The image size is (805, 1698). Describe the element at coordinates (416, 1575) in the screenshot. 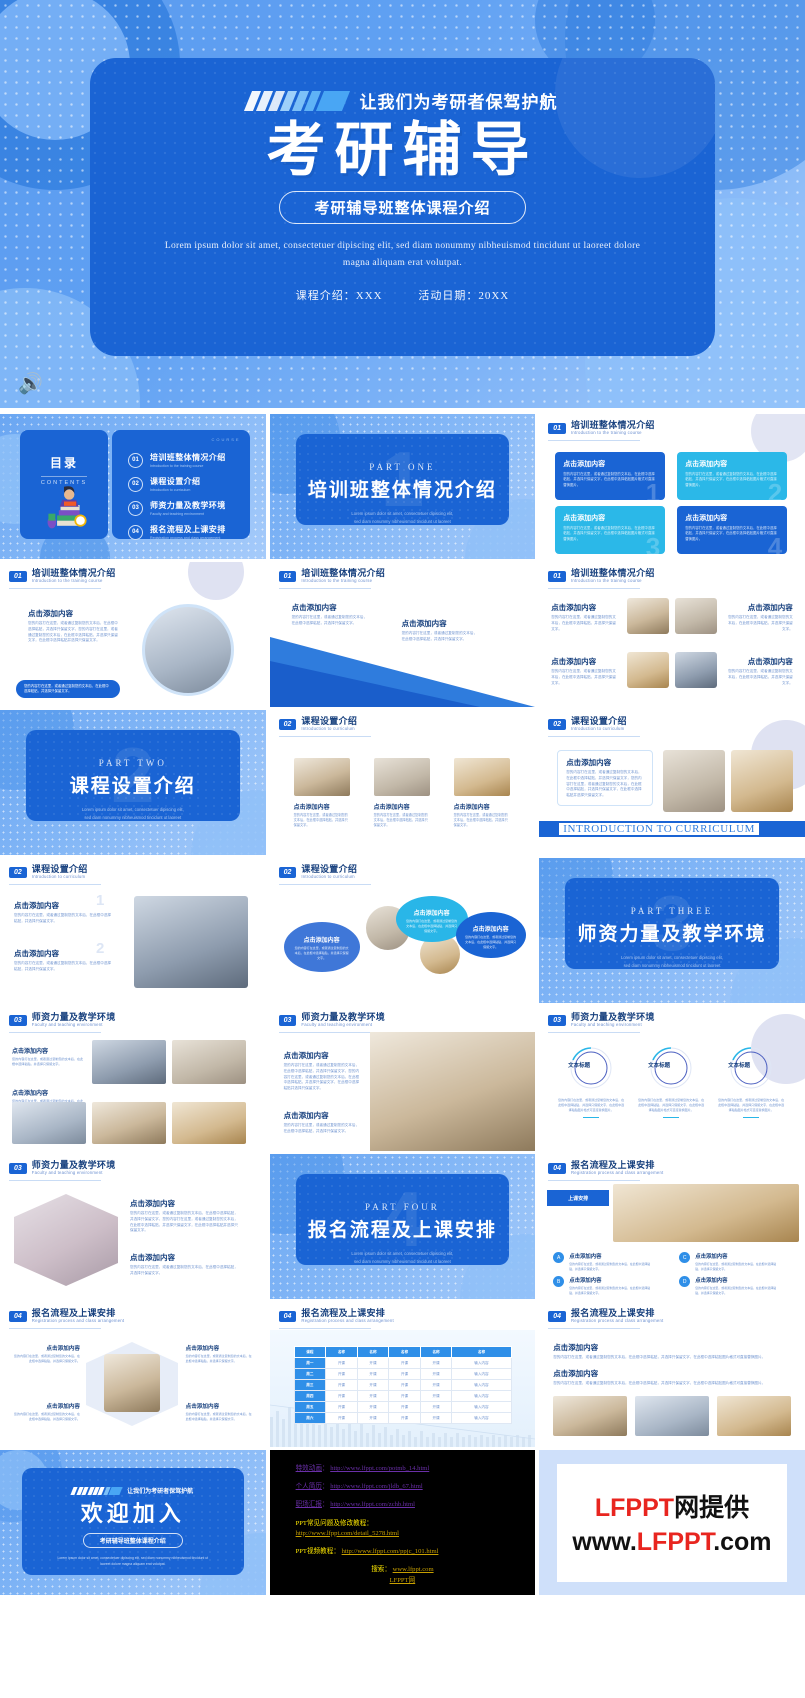

I see `search-row: 搜索： www.lfppt.com LFPPT网` at that location.